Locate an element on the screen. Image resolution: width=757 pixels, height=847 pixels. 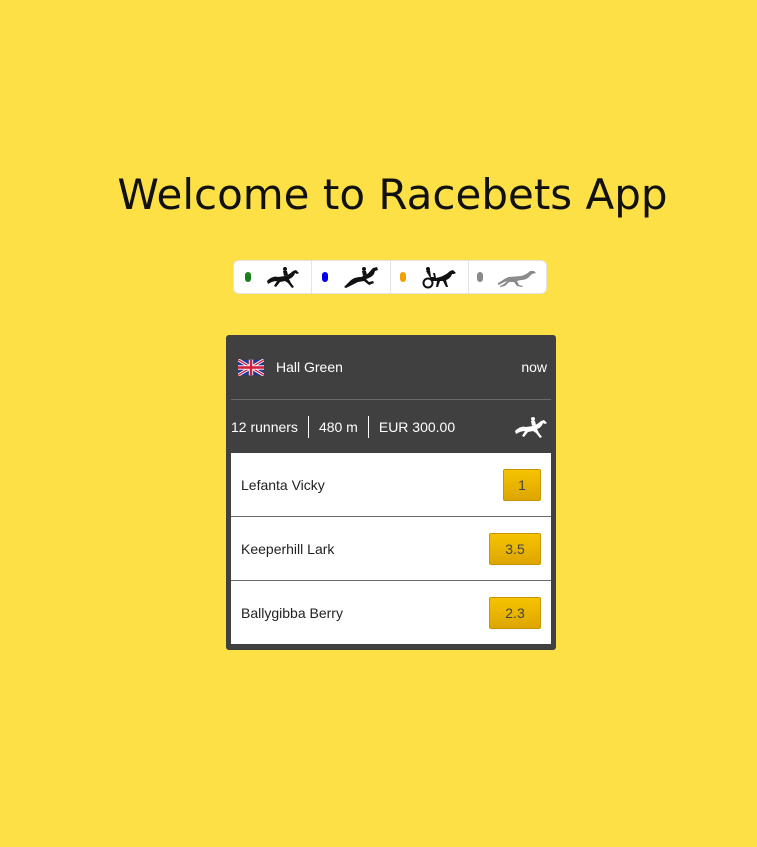
runner-row: Lefanta Vicky 1 is located at coordinates (391, 485).